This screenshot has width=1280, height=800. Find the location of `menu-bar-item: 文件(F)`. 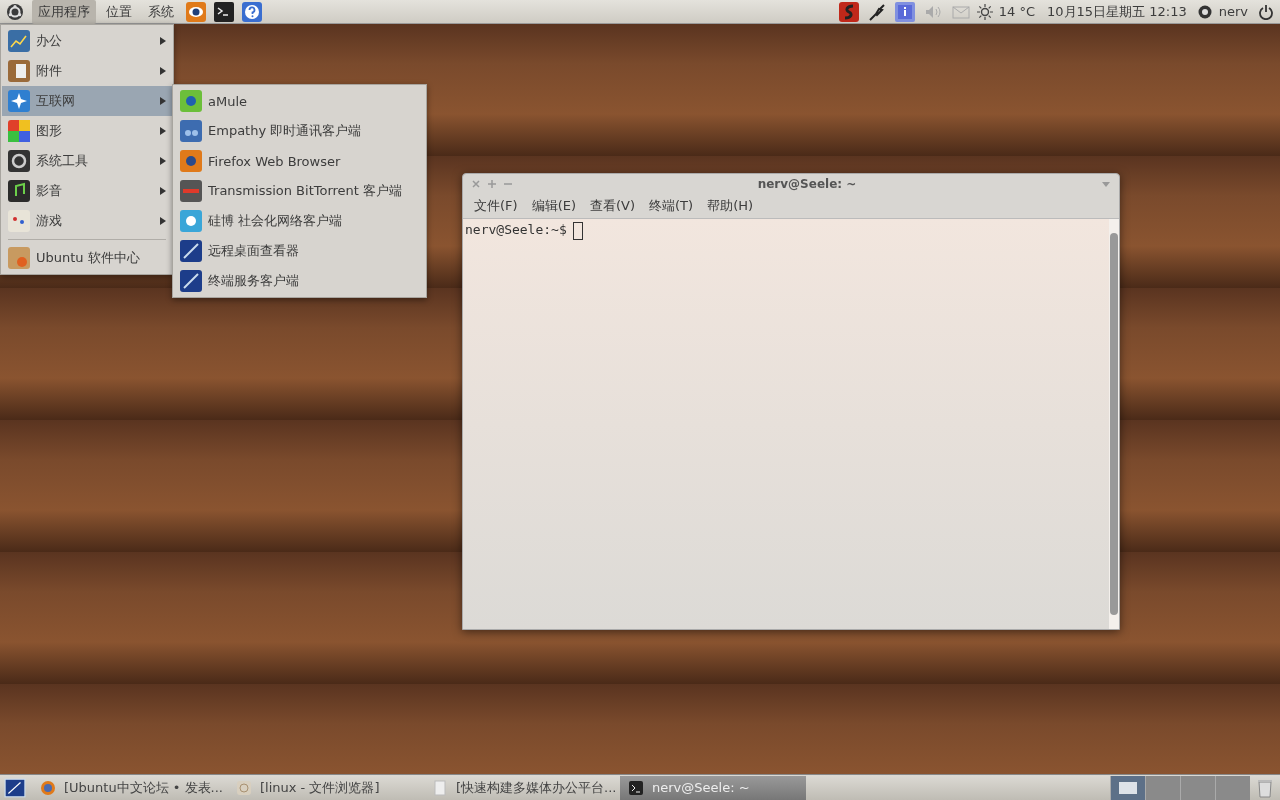

menu-bar-item: 文件(F) is located at coordinates (496, 206).